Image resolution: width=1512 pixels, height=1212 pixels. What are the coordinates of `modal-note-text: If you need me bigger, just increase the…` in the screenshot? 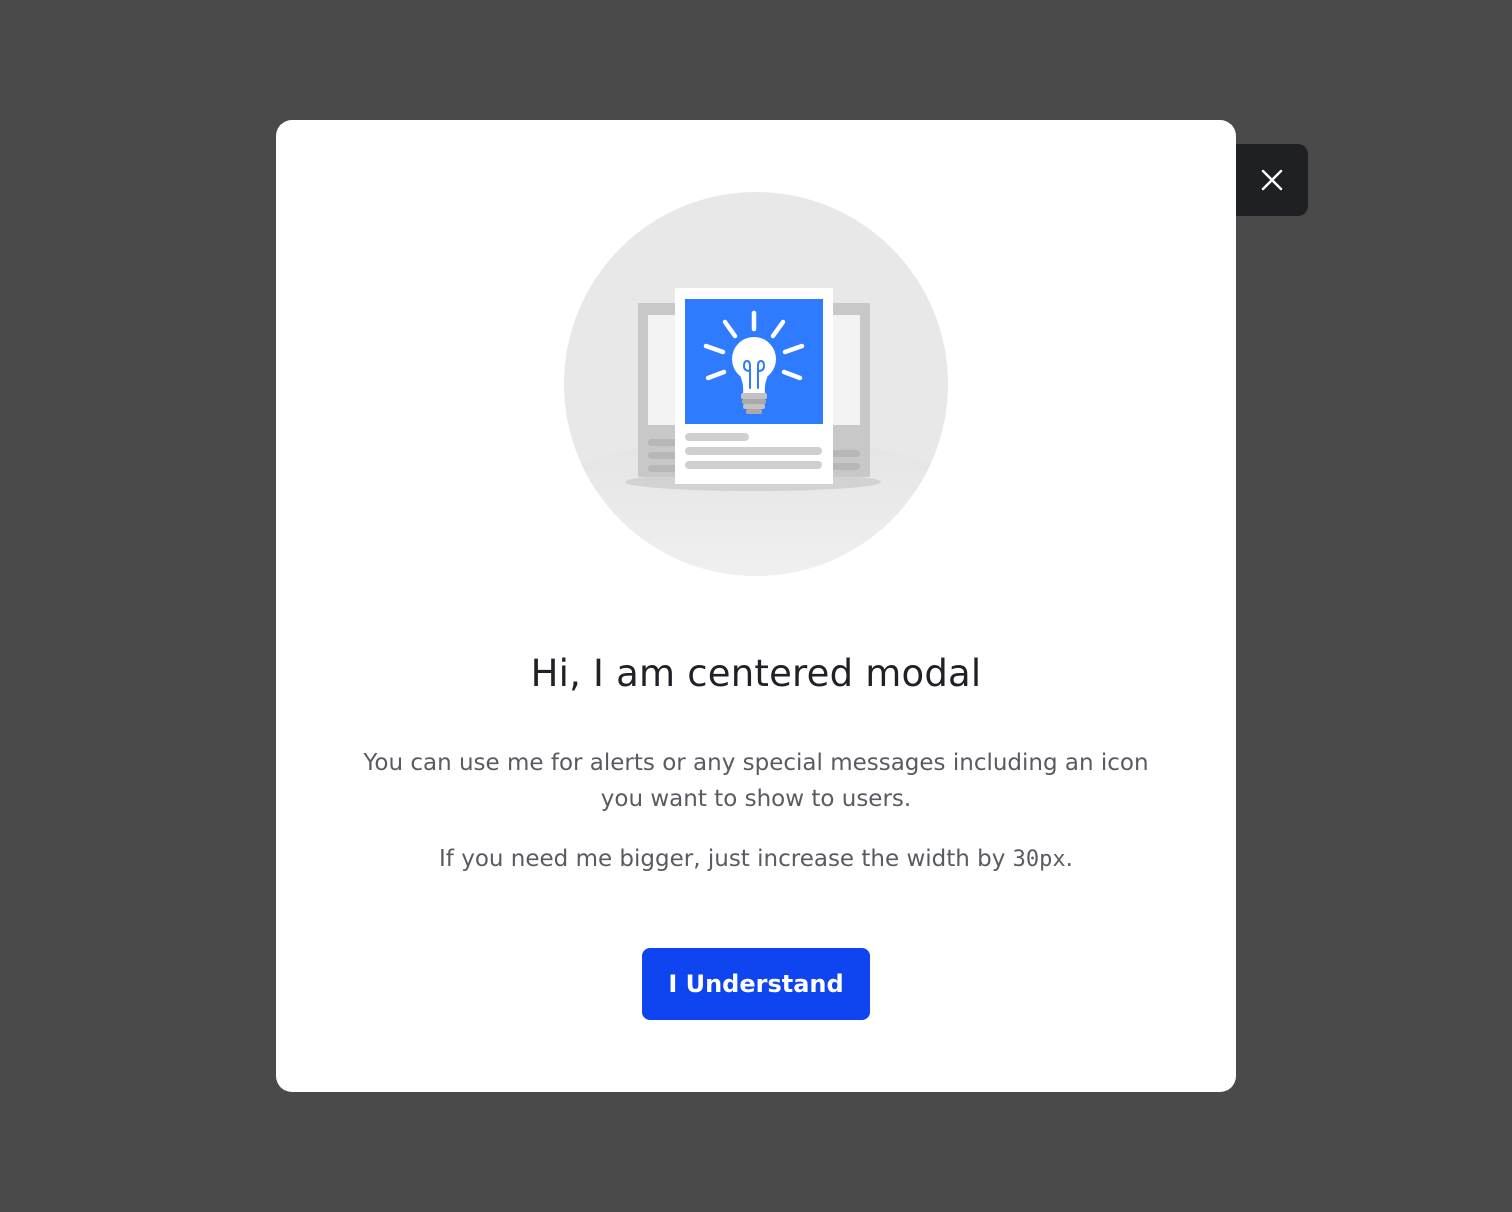 It's located at (726, 859).